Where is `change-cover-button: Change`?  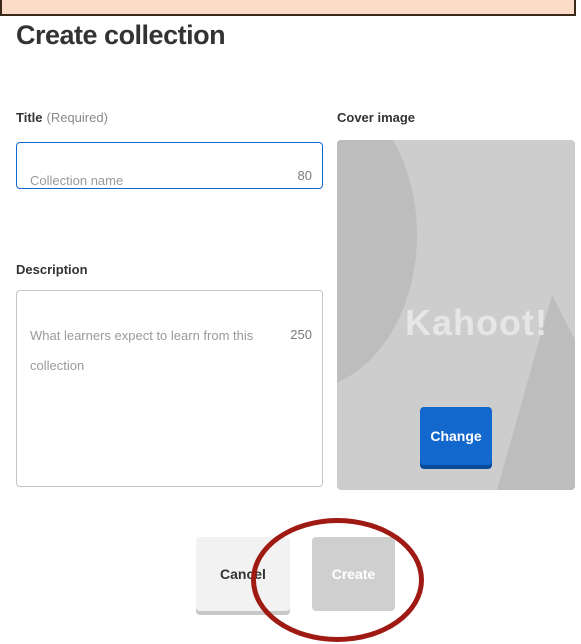
change-cover-button: Change is located at coordinates (456, 436).